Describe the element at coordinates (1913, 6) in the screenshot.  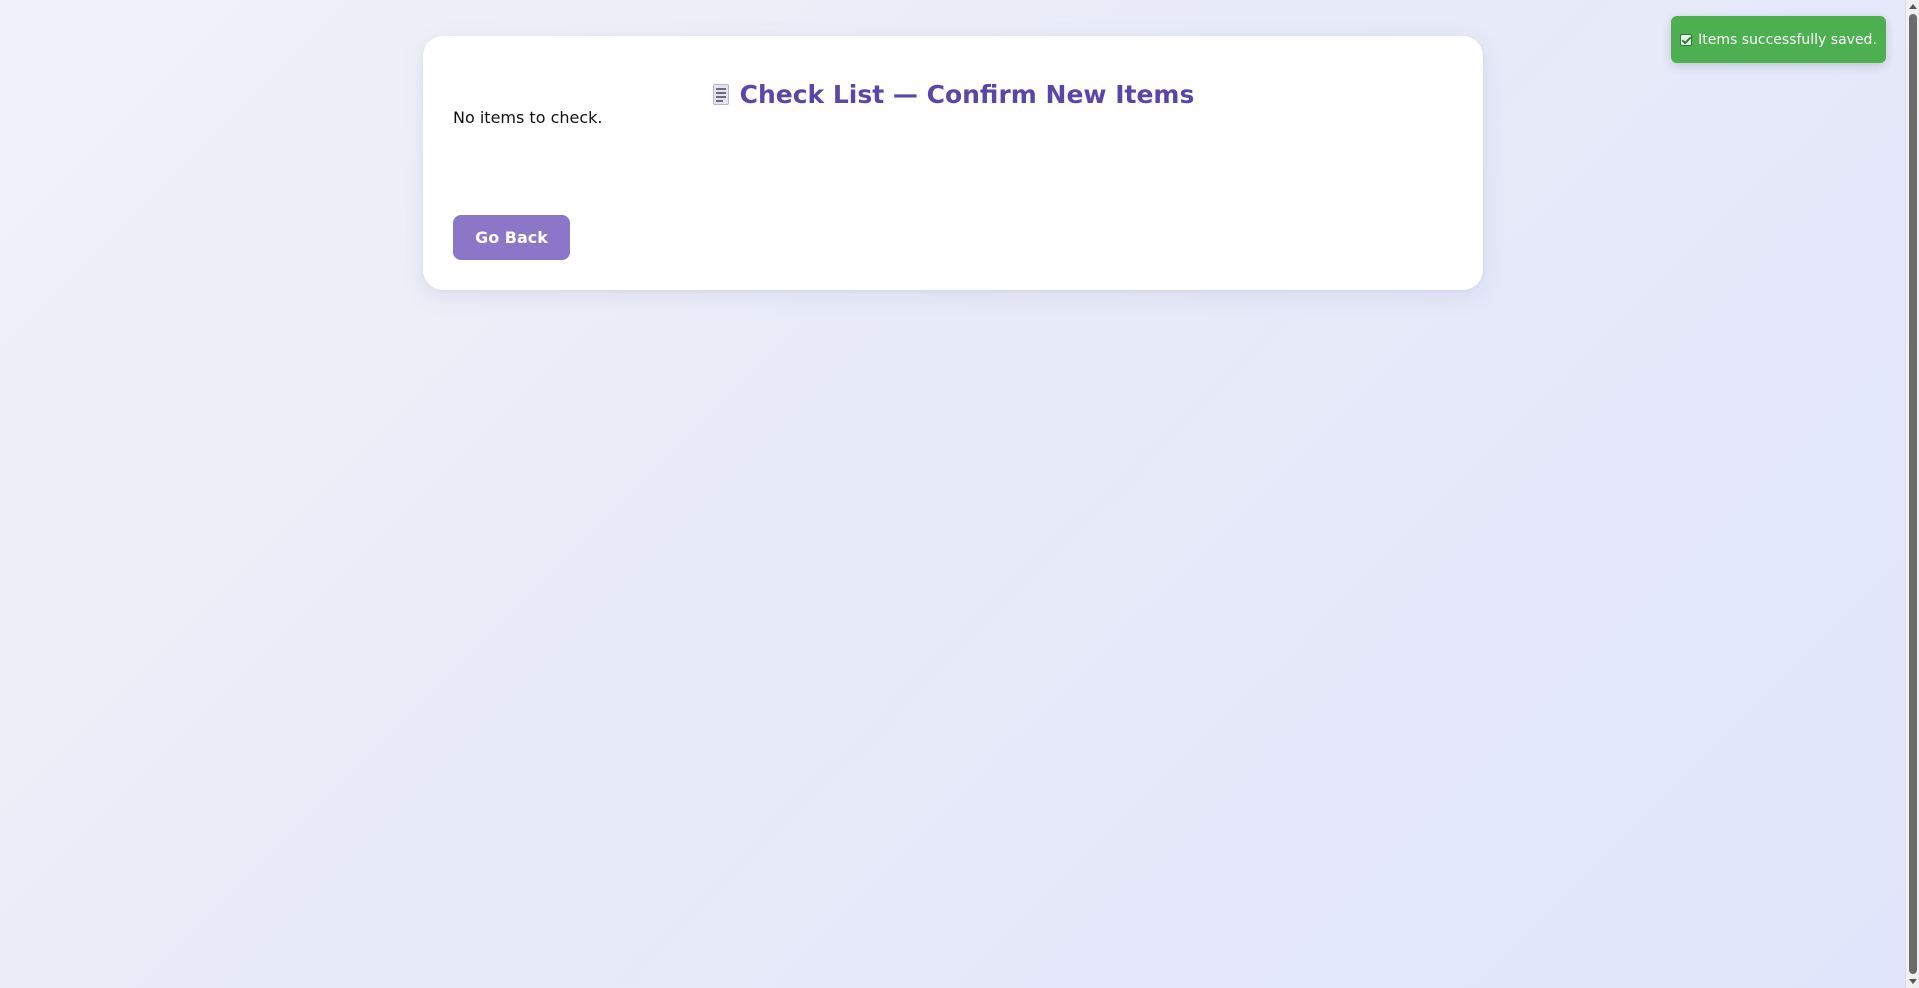
I see `scroll-up-arrow-icon` at that location.